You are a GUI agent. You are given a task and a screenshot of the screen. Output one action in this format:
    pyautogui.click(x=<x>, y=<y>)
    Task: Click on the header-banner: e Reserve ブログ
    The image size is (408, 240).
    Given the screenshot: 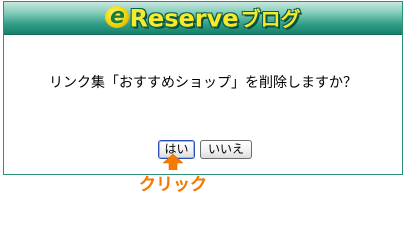 What is the action you would take?
    pyautogui.click(x=203, y=18)
    